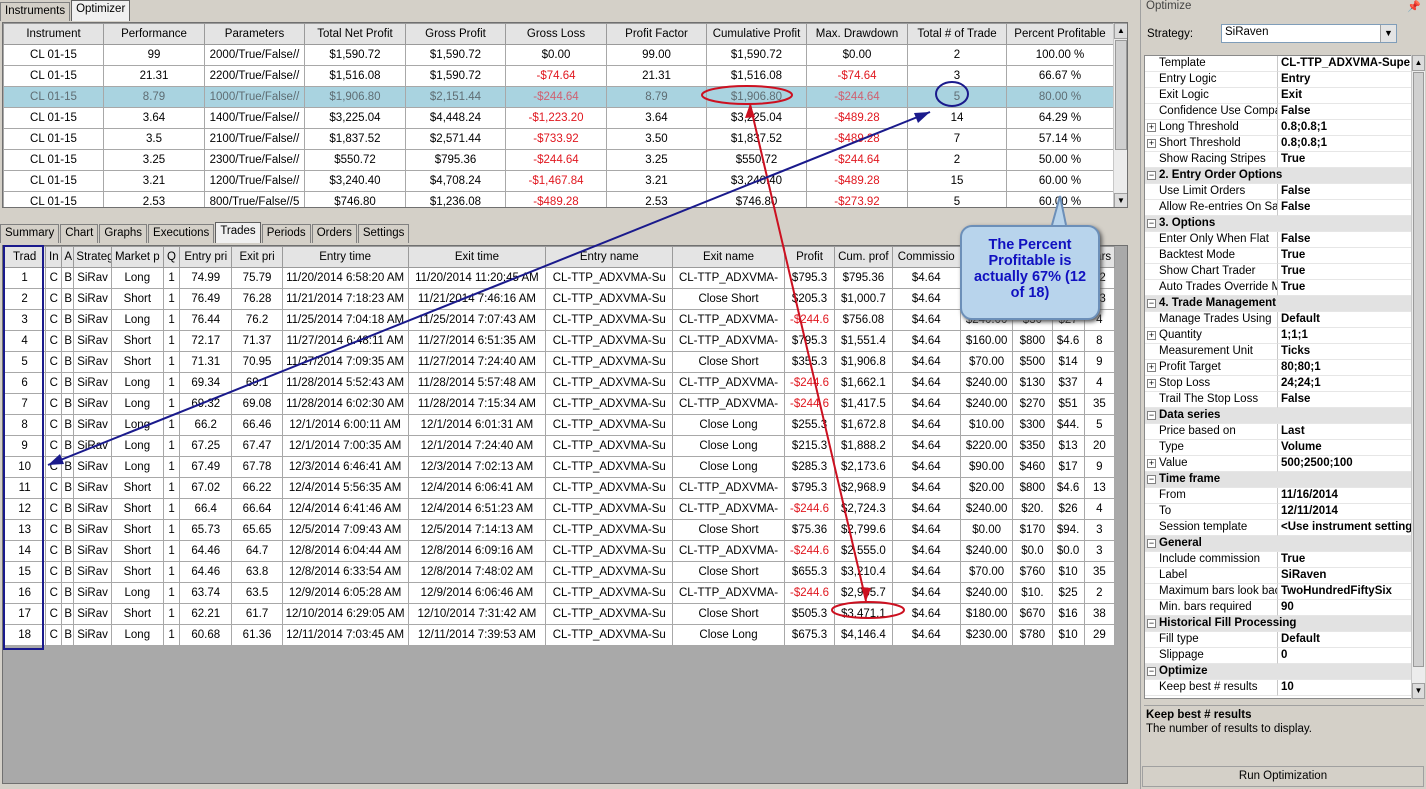  I want to click on tab-graphs: Graphs, so click(123, 233).